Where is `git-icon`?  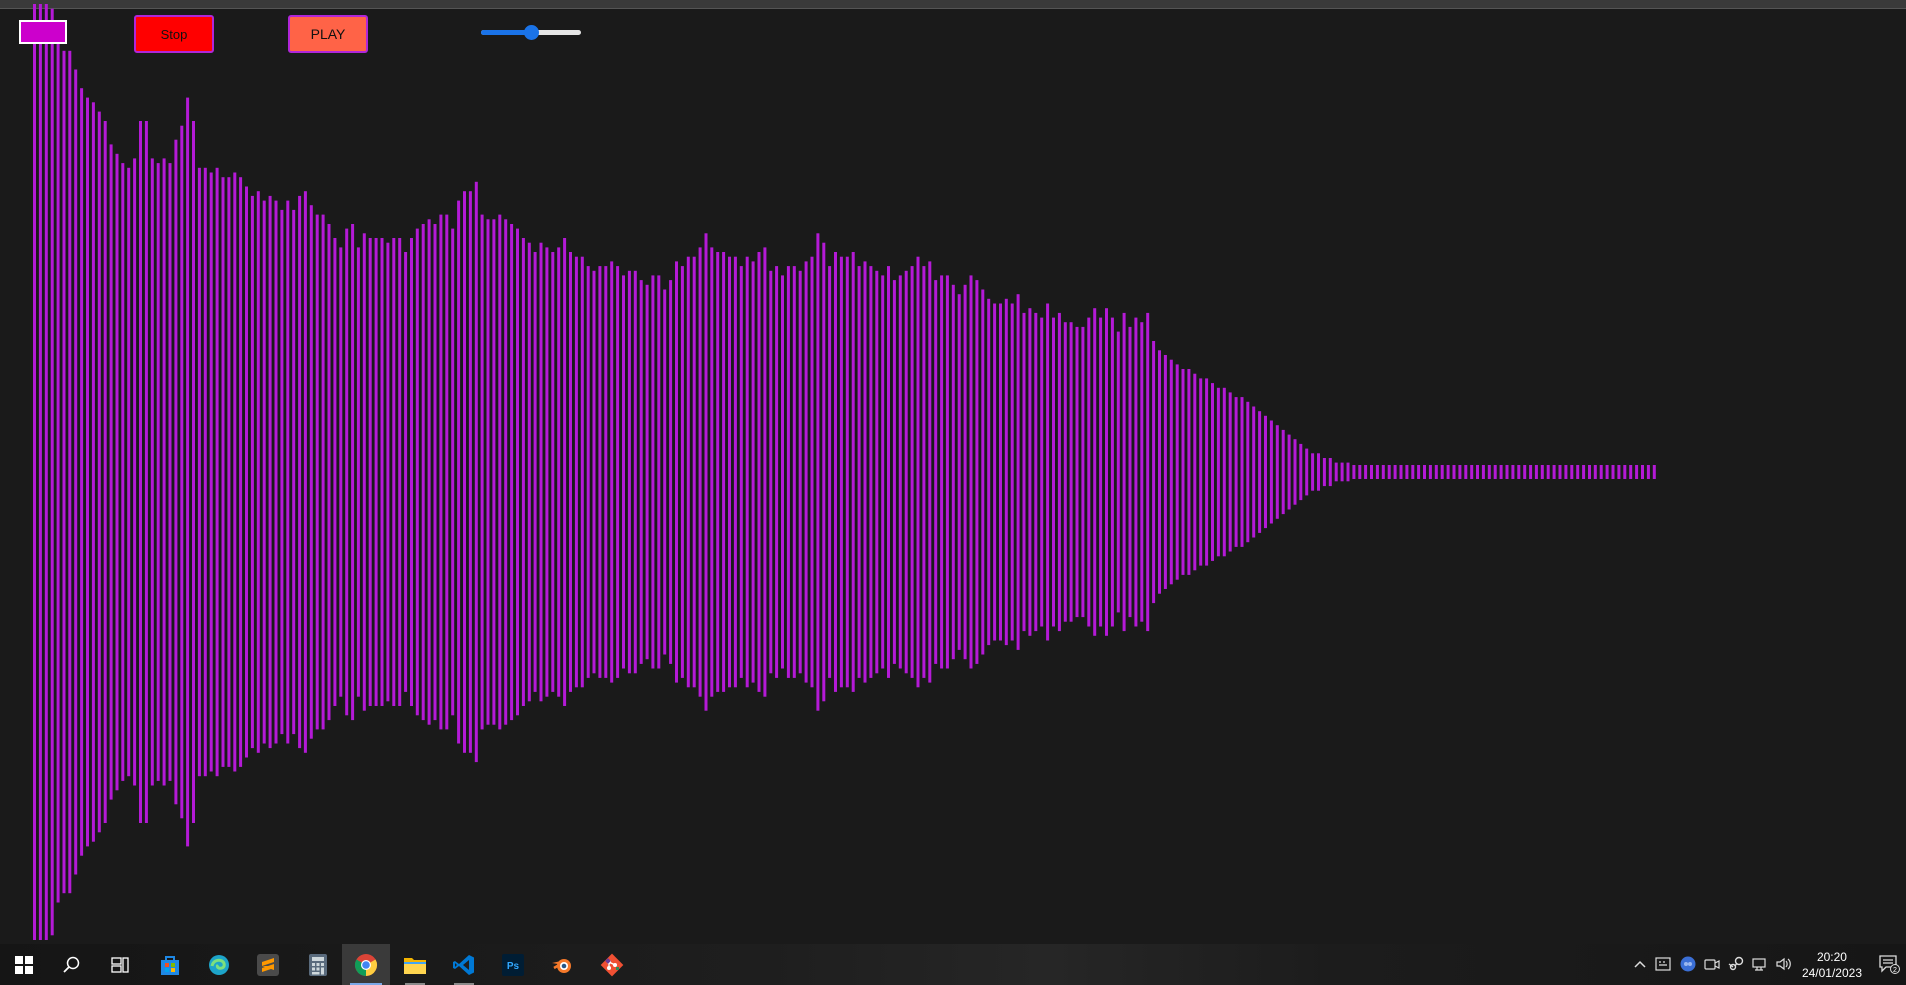 git-icon is located at coordinates (612, 964).